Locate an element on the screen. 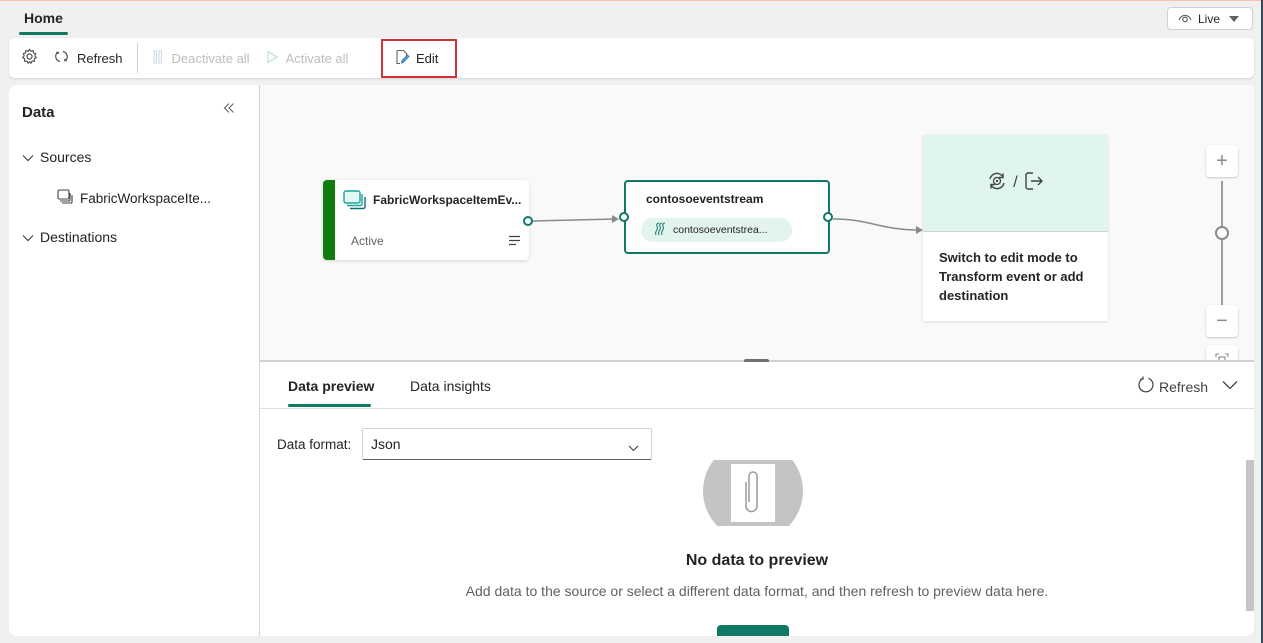  source-node: FabricWorkspaceItemEv... Active is located at coordinates (426, 220).